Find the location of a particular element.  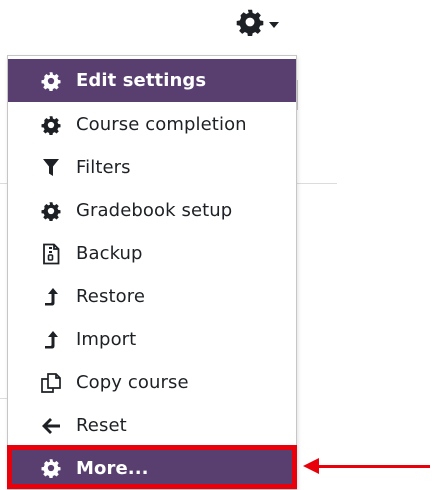

menu-item-course-completion: Course completion is located at coordinates (152, 124).